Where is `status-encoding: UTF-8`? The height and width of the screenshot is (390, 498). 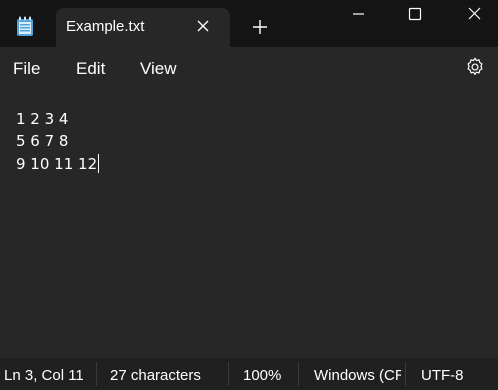 status-encoding: UTF-8 is located at coordinates (442, 375).